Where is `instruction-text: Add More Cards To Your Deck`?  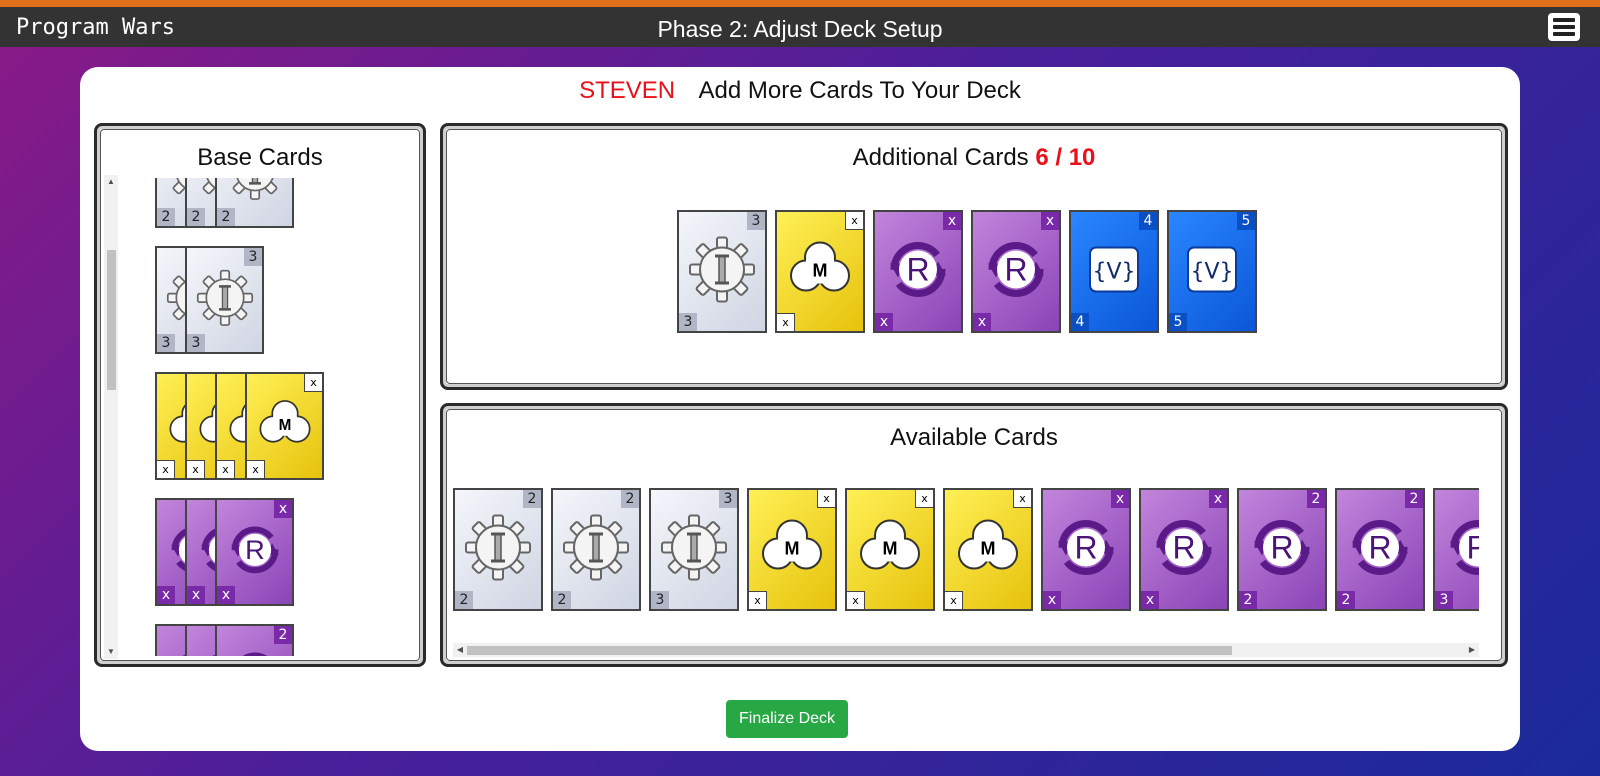
instruction-text: Add More Cards To Your Deck is located at coordinates (859, 90).